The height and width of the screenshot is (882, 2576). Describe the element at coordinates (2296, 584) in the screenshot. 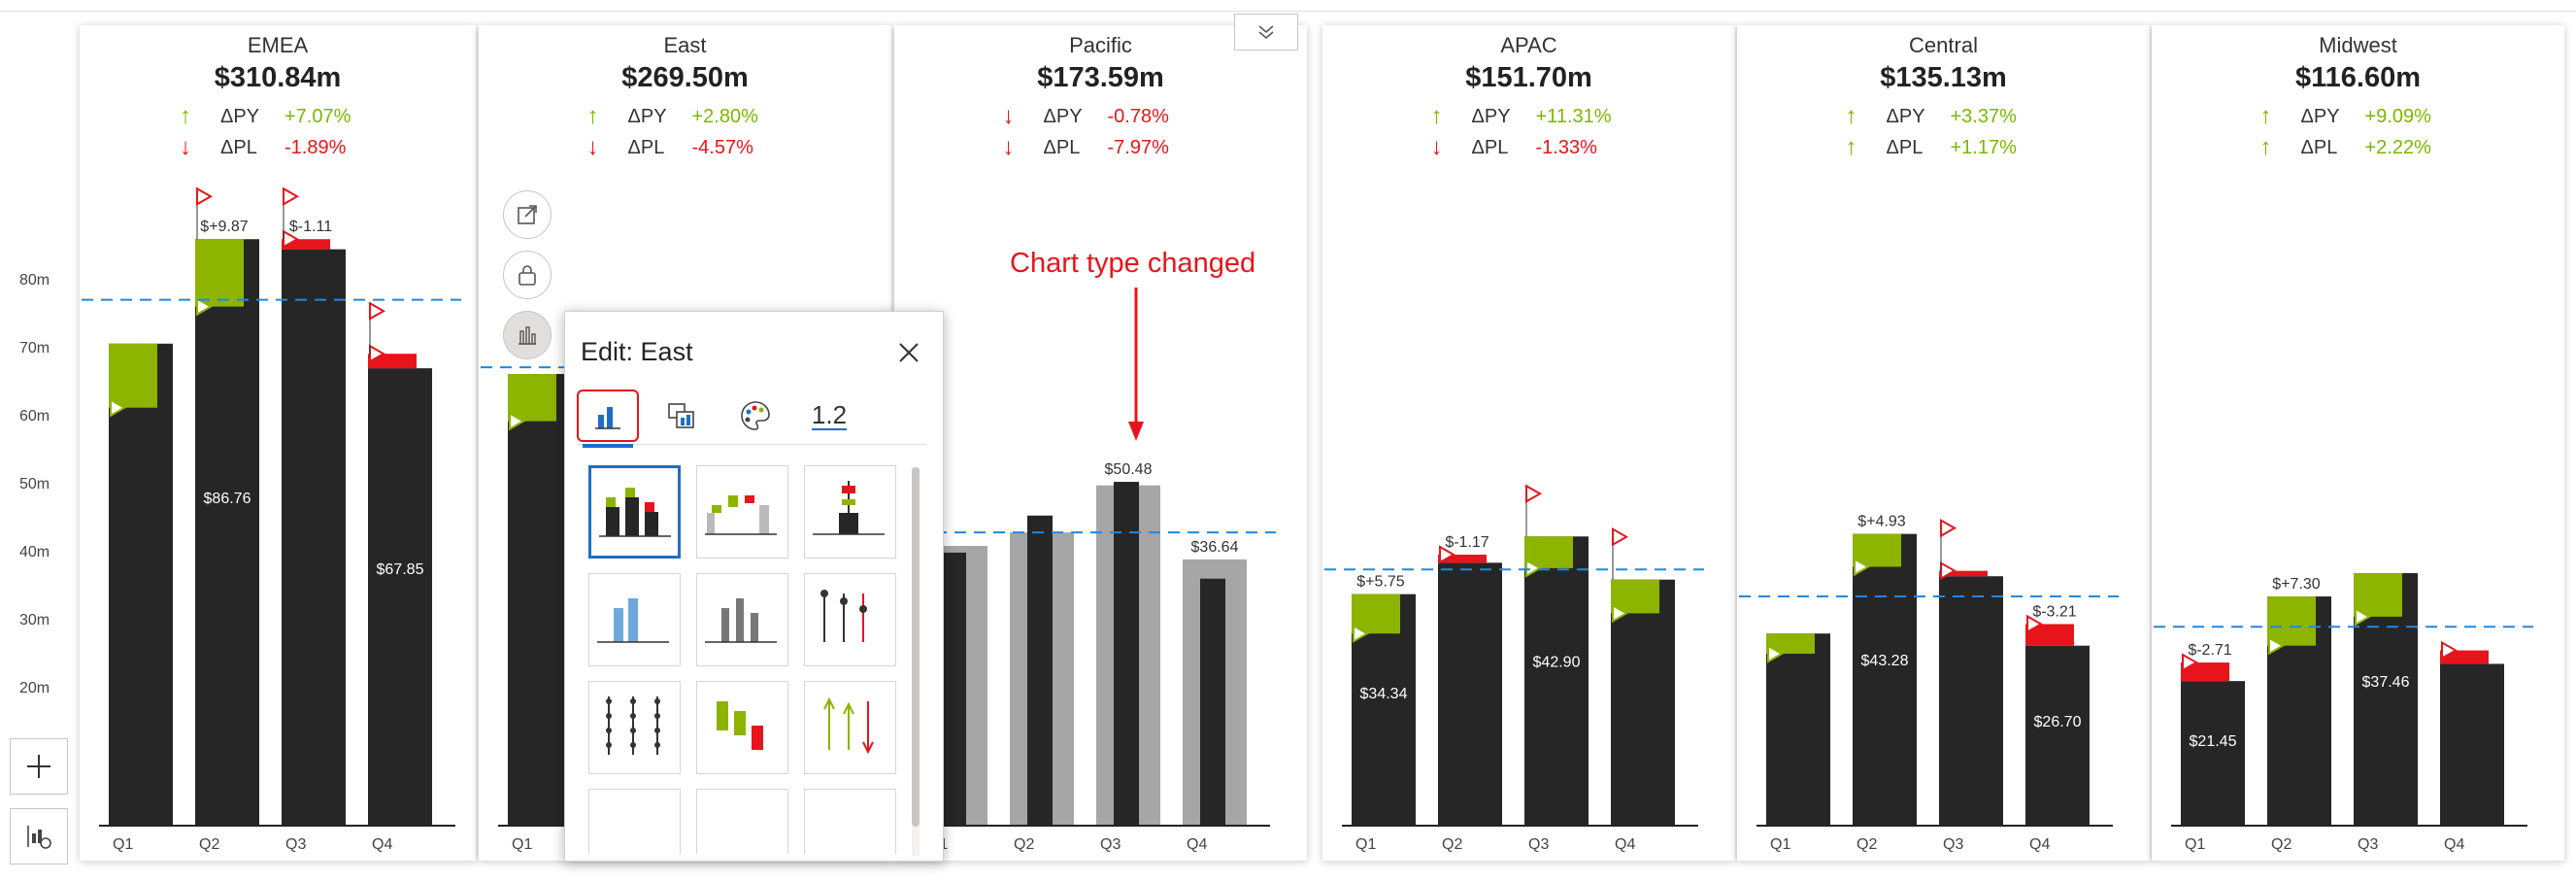

I see `variance-label: $+7.30` at that location.